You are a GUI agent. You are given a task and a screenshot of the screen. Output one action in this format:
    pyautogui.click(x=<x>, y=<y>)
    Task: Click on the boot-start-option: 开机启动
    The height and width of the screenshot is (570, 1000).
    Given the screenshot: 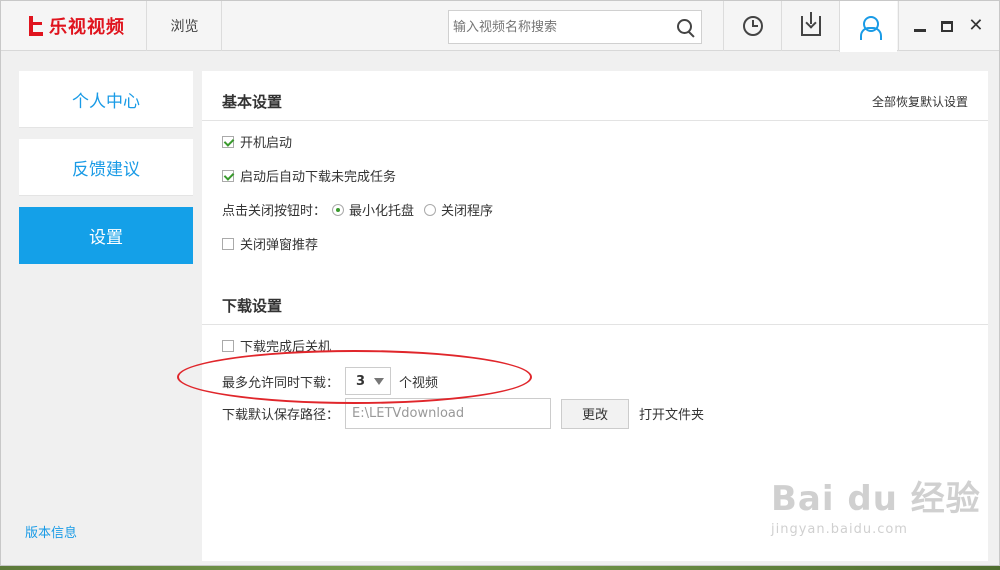 What is the action you would take?
    pyautogui.click(x=257, y=141)
    